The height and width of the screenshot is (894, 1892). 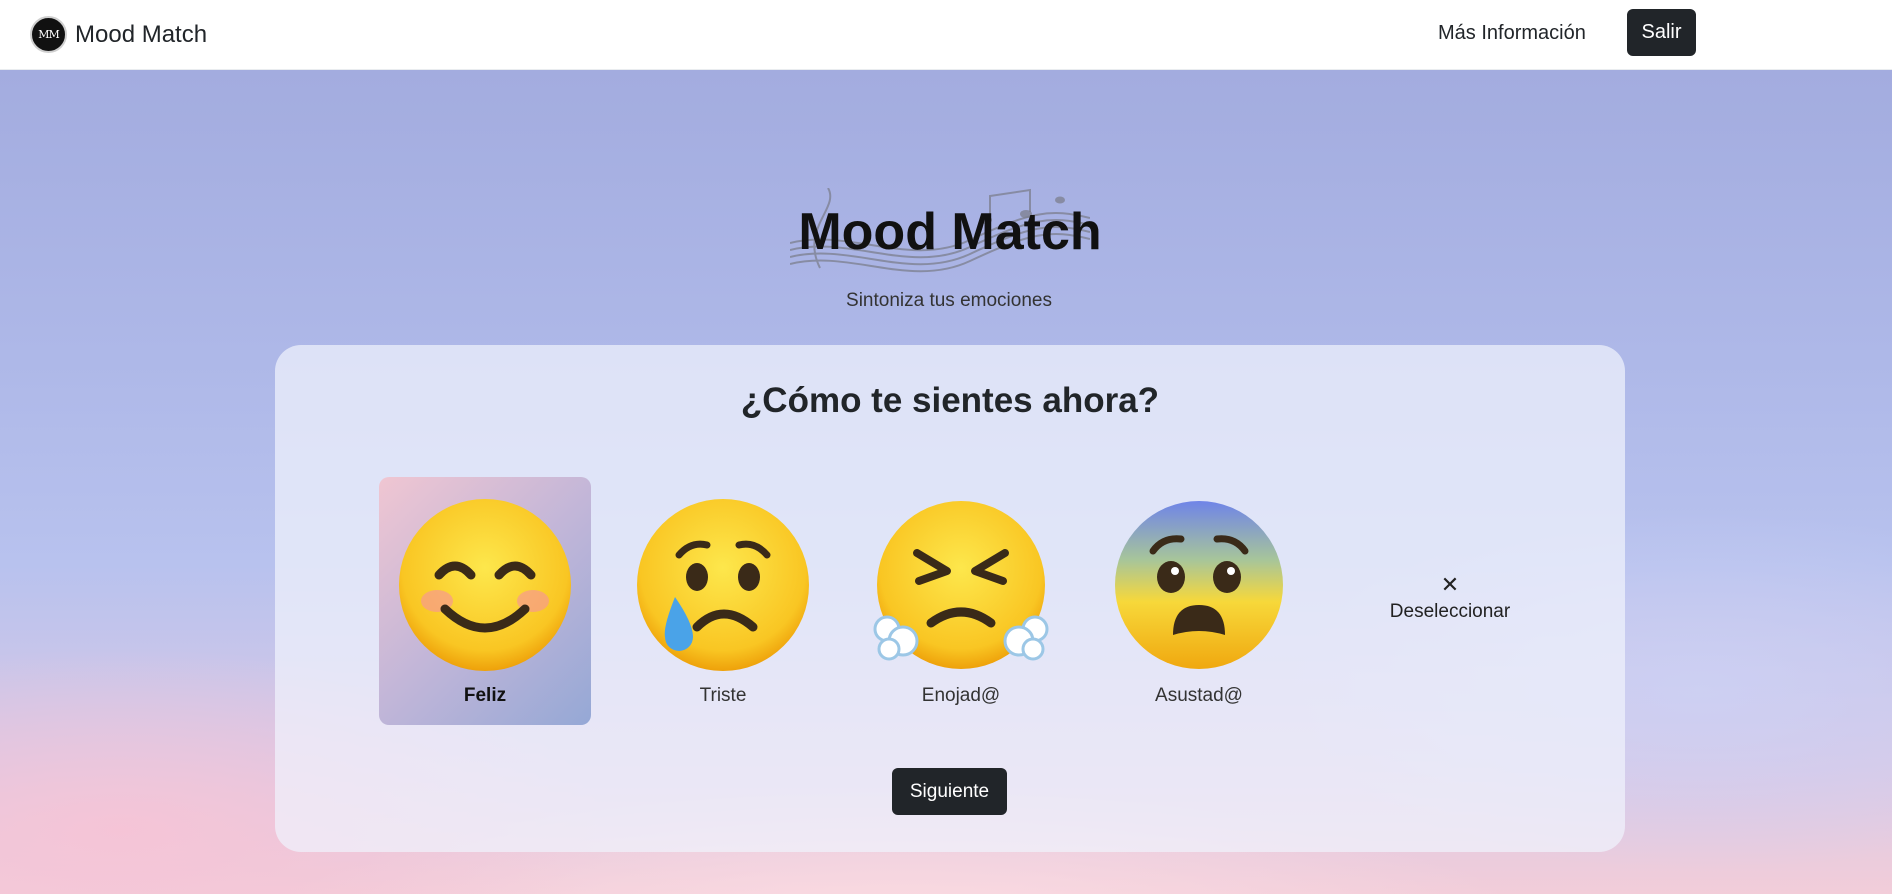 I want to click on mood-label: Feliz, so click(x=485, y=695).